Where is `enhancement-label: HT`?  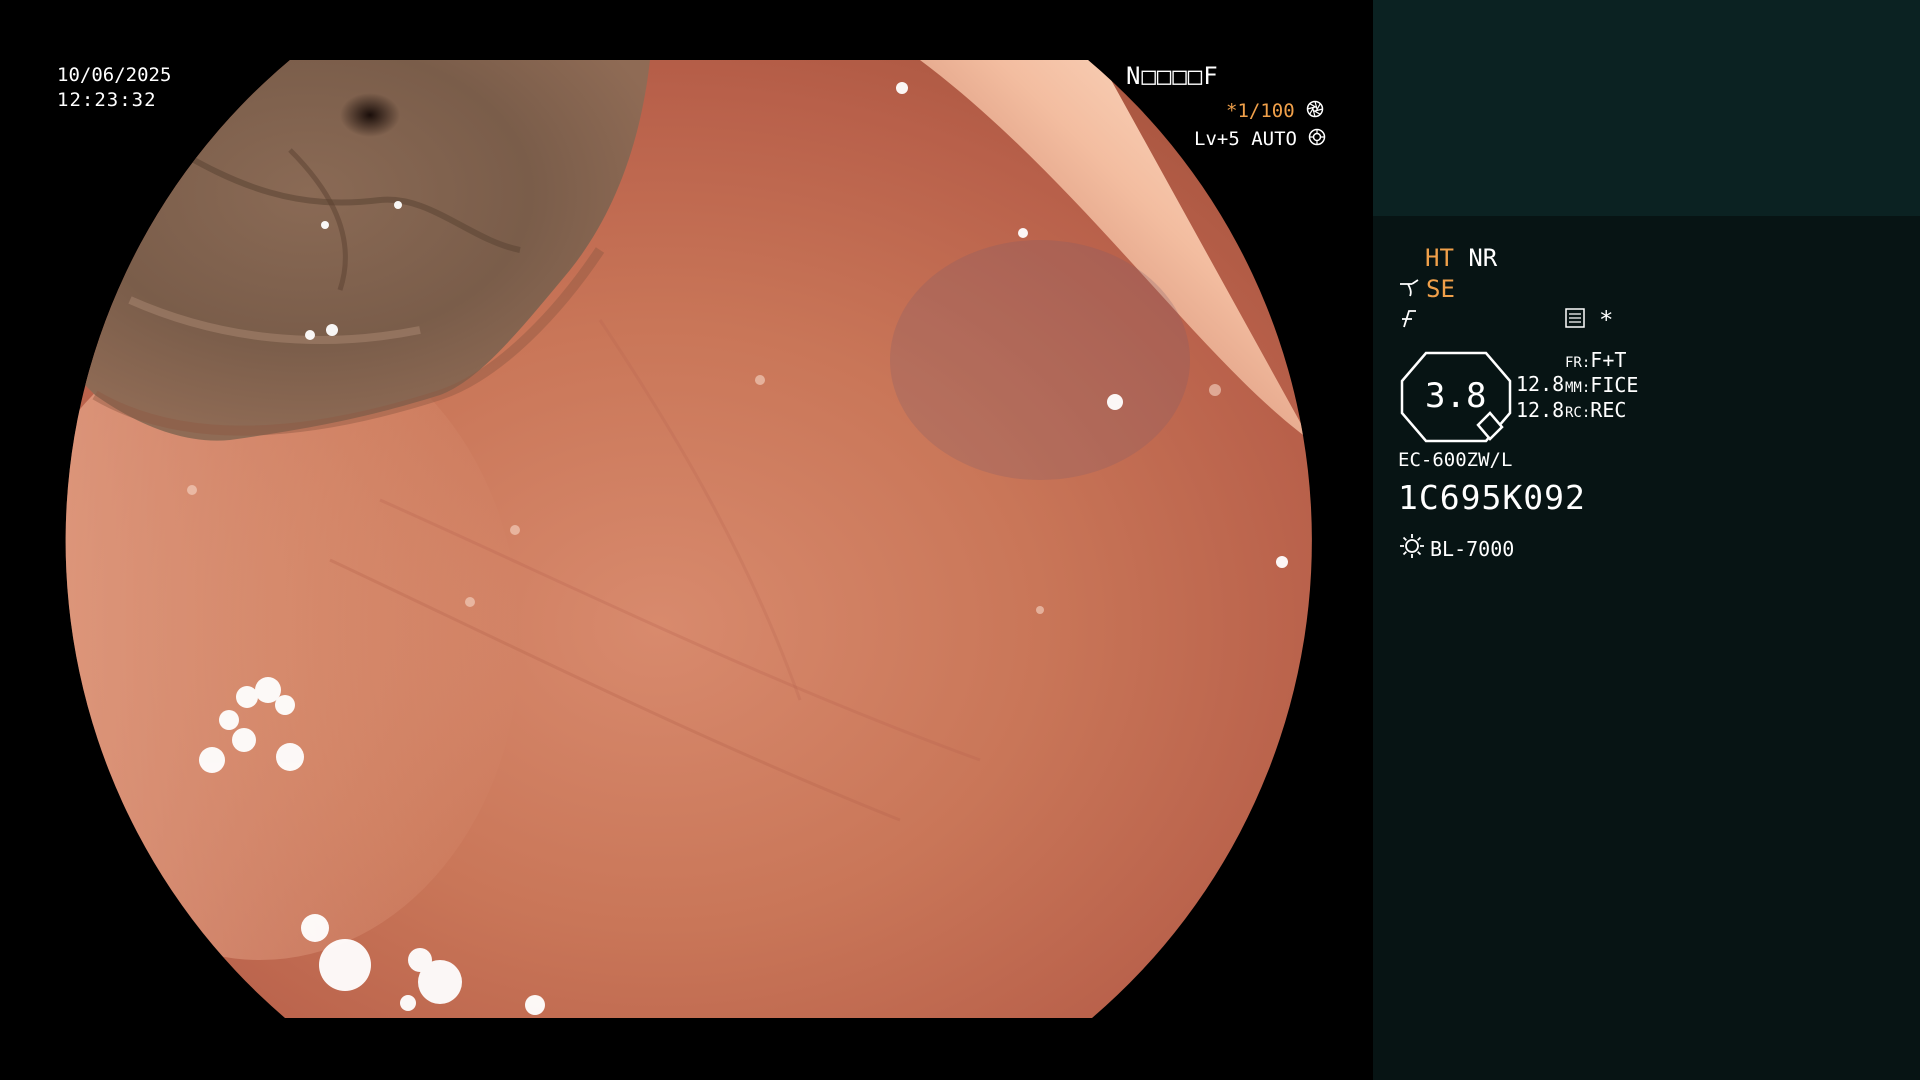
enhancement-label: HT is located at coordinates (1439, 258).